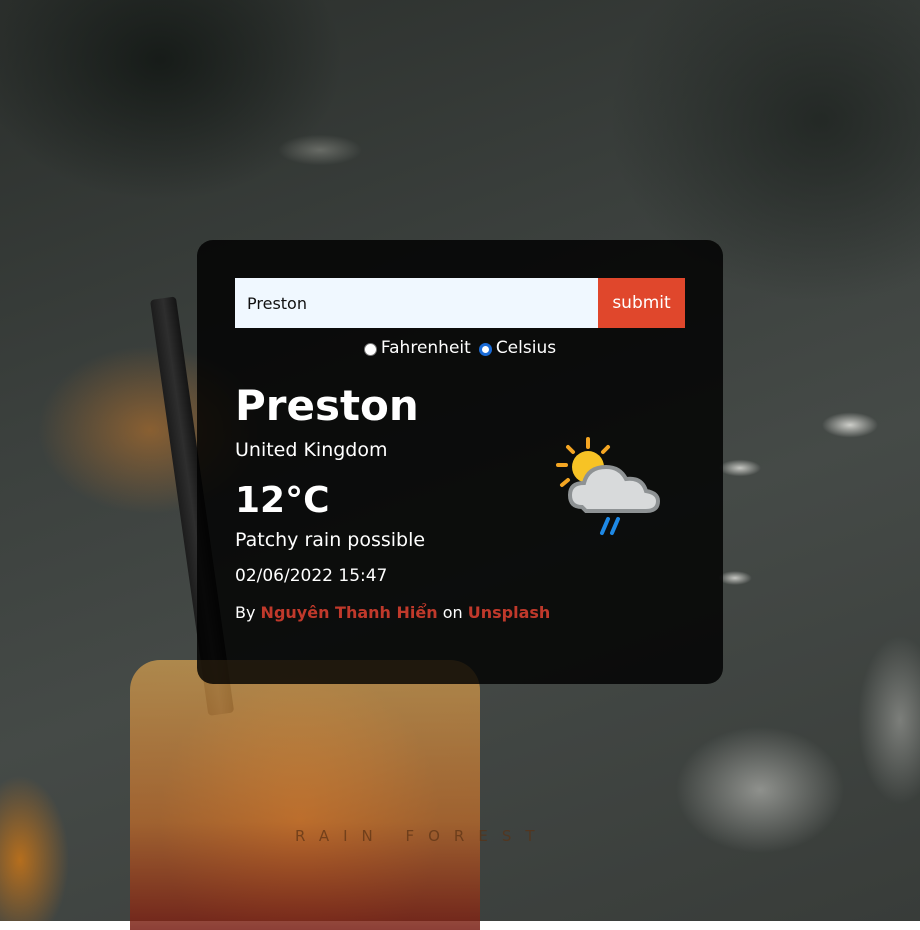 Image resolution: width=920 pixels, height=930 pixels. I want to click on credit-on: on, so click(452, 612).